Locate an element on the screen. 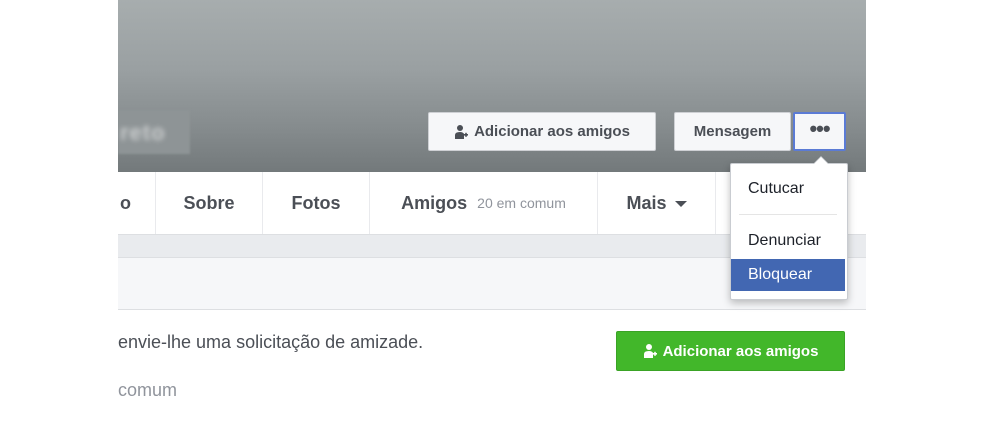  mutual-text: comum is located at coordinates (148, 390).